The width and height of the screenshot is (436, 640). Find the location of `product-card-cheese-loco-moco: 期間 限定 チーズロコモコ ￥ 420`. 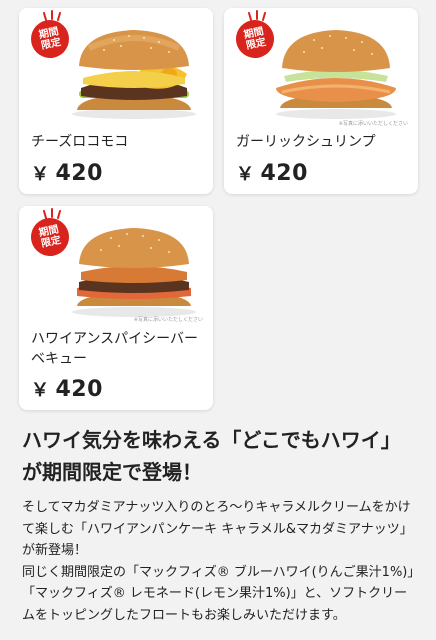

product-card-cheese-loco-moco: 期間 限定 チーズロコモコ ￥ 420 is located at coordinates (116, 101).